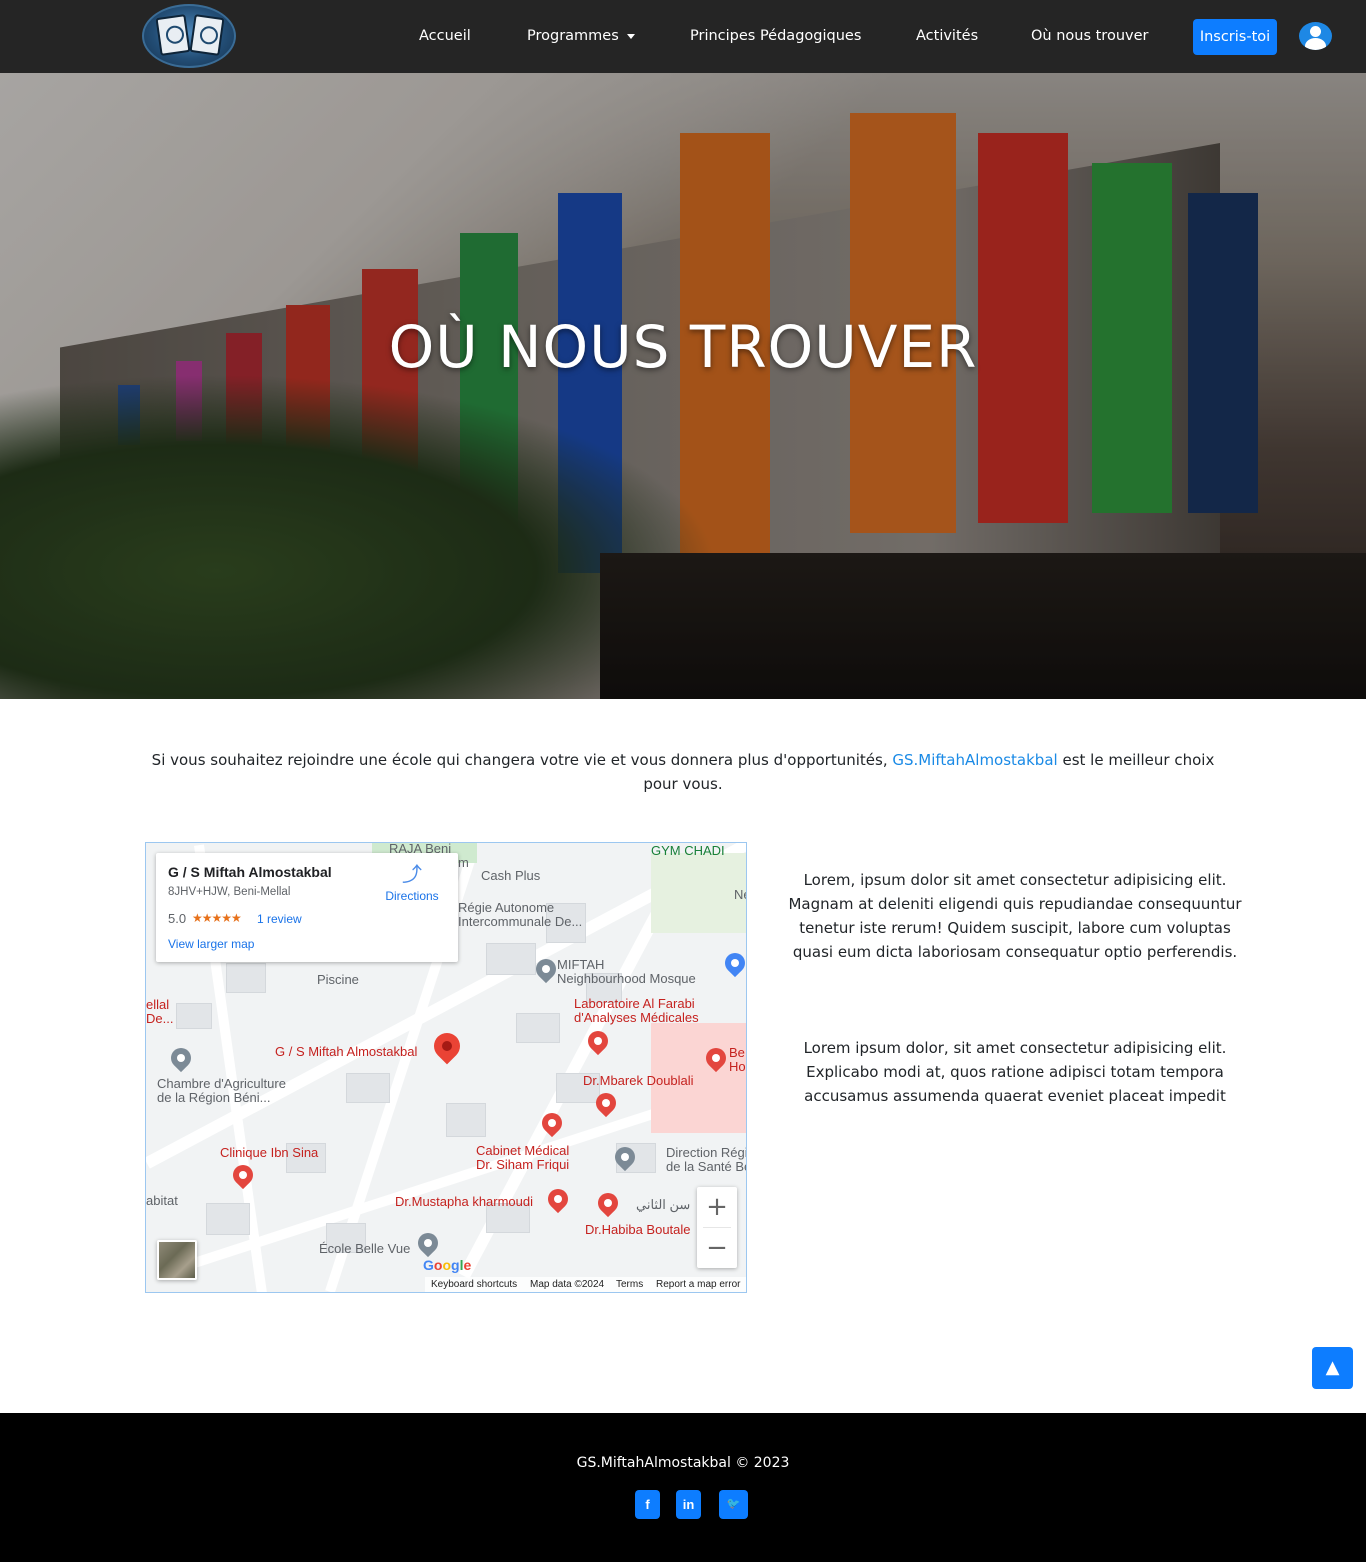  I want to click on nav-link-activites: Activités, so click(947, 36).